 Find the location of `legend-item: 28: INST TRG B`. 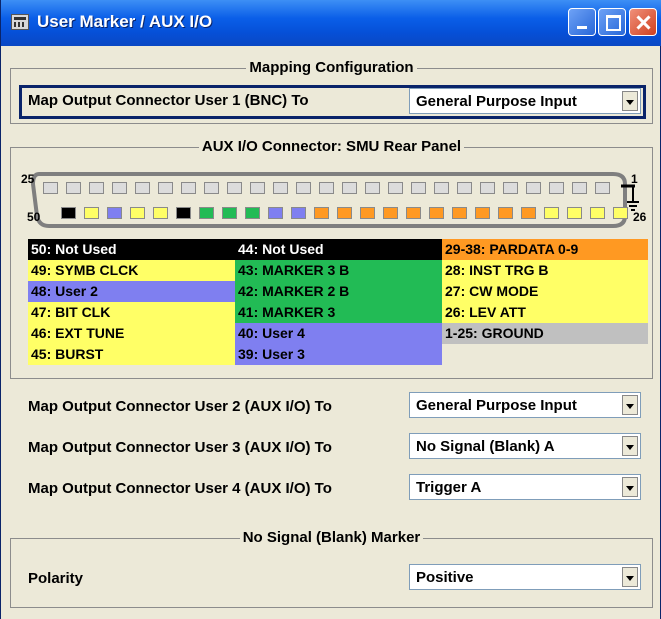

legend-item: 28: INST TRG B is located at coordinates (545, 270).